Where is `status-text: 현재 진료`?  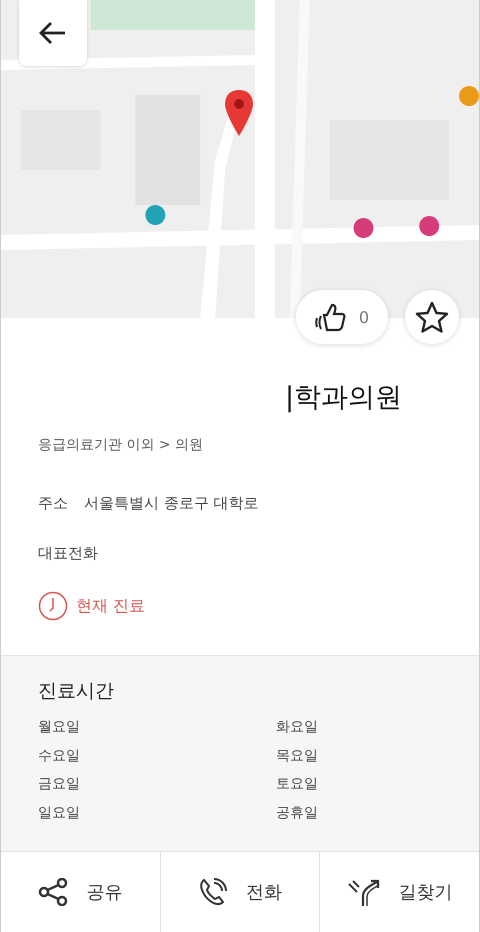
status-text: 현재 진료 is located at coordinates (111, 606).